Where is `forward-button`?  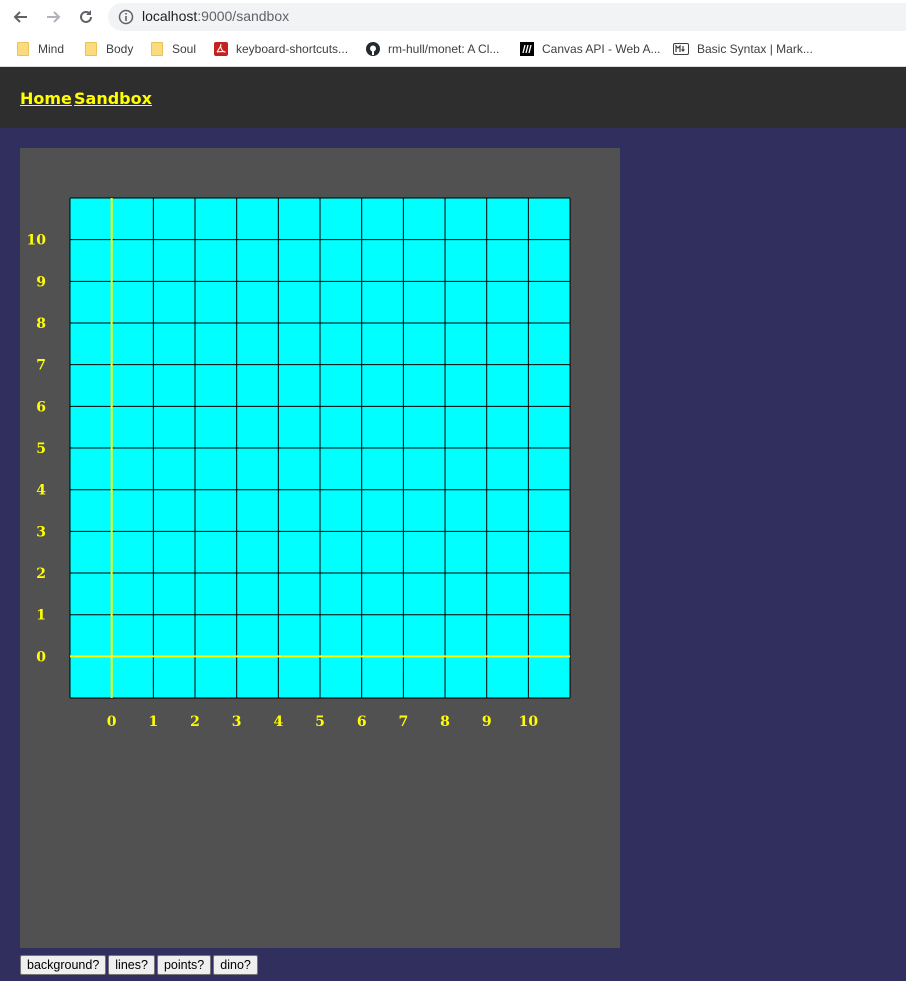
forward-button is located at coordinates (53, 17).